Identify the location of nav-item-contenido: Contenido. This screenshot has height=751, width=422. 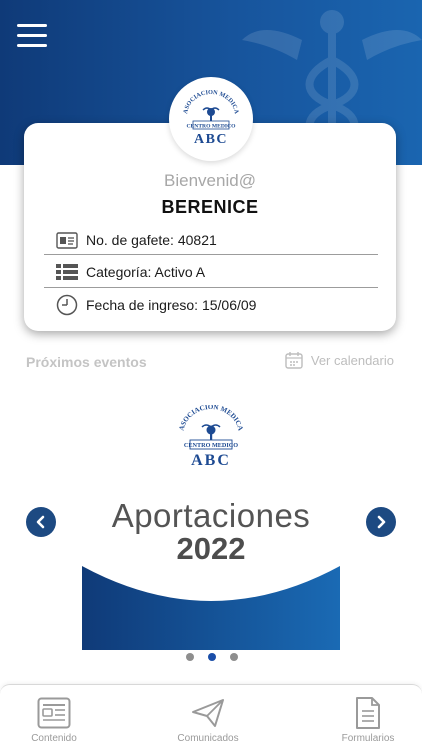
(54, 719).